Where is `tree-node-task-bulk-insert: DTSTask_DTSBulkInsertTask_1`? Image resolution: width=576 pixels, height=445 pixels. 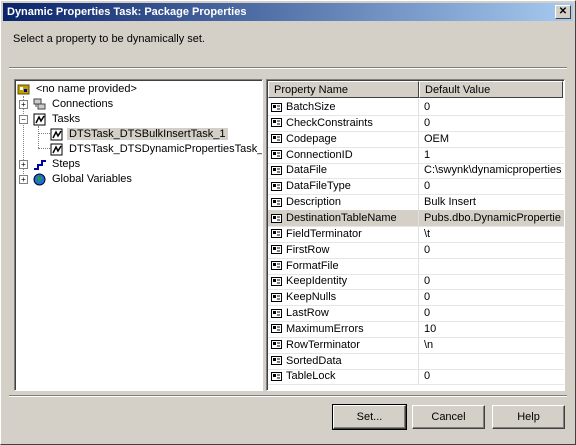
tree-node-task-bulk-insert: DTSTask_DTSBulkInsertTask_1 is located at coordinates (139, 134).